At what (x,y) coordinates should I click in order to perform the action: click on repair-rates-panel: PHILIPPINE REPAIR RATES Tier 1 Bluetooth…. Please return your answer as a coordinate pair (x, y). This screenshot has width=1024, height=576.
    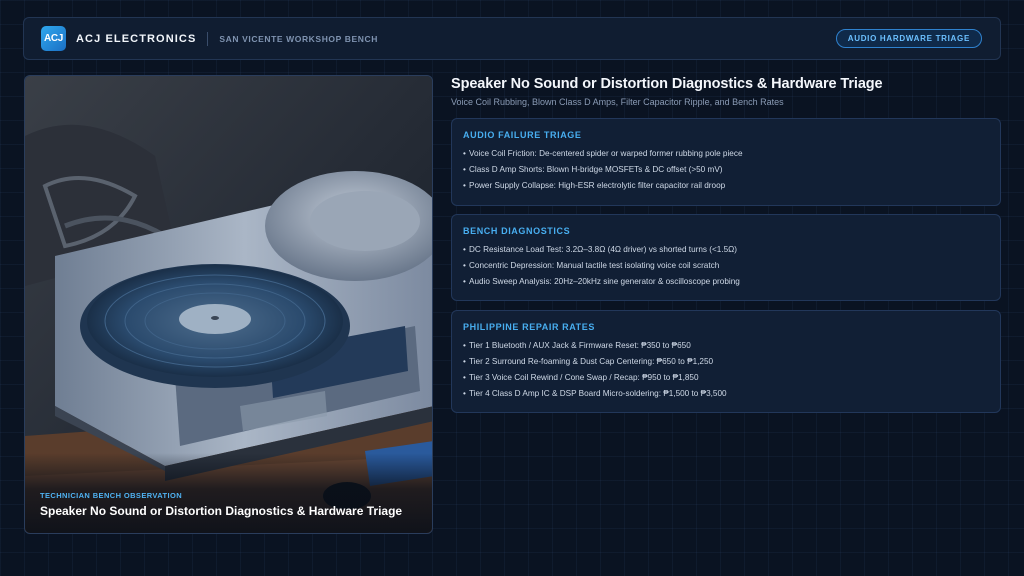
    Looking at the image, I should click on (726, 361).